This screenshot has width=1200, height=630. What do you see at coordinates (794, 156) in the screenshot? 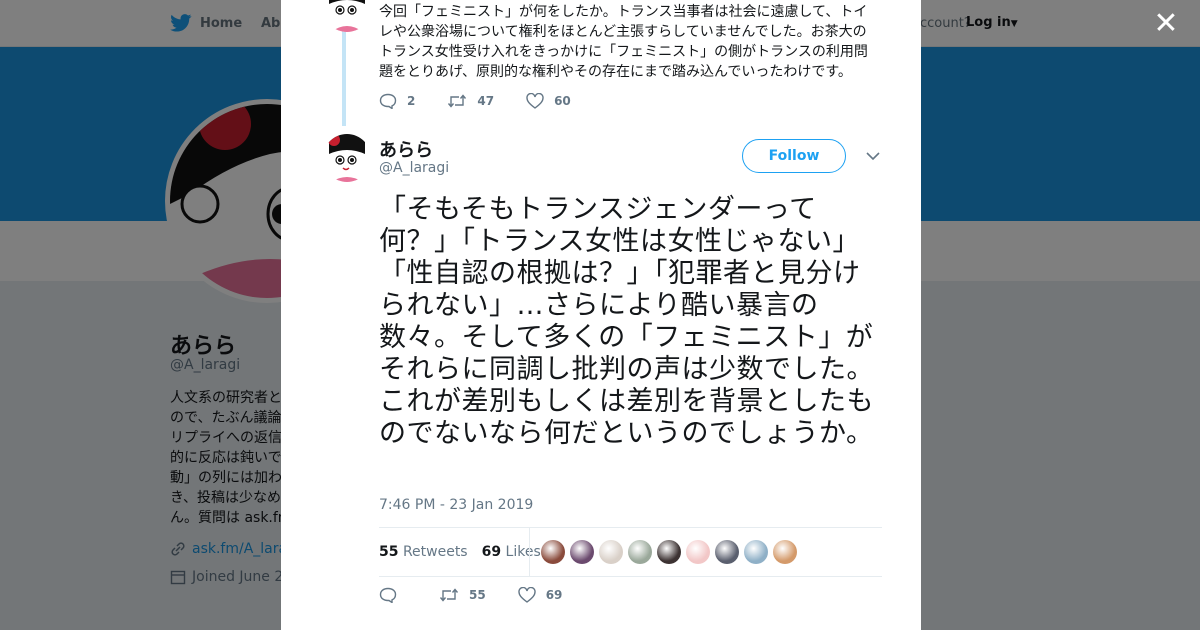
I see `follow-button: Follow` at bounding box center [794, 156].